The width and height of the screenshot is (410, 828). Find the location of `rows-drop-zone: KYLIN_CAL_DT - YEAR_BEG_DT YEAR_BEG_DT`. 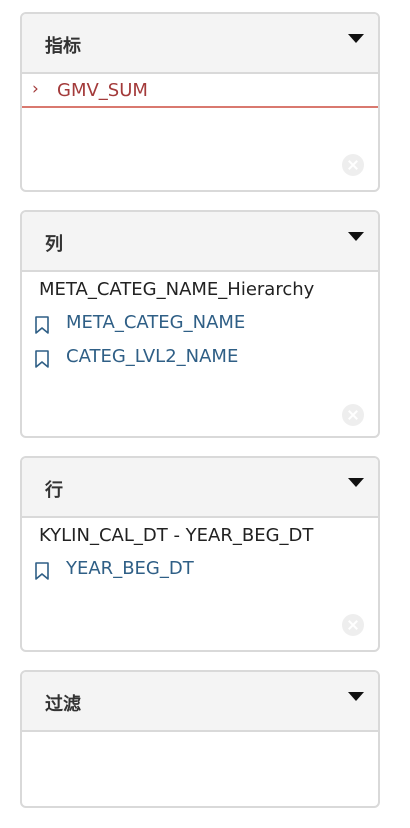

rows-drop-zone: KYLIN_CAL_DT - YEAR_BEG_DT YEAR_BEG_DT is located at coordinates (200, 584).